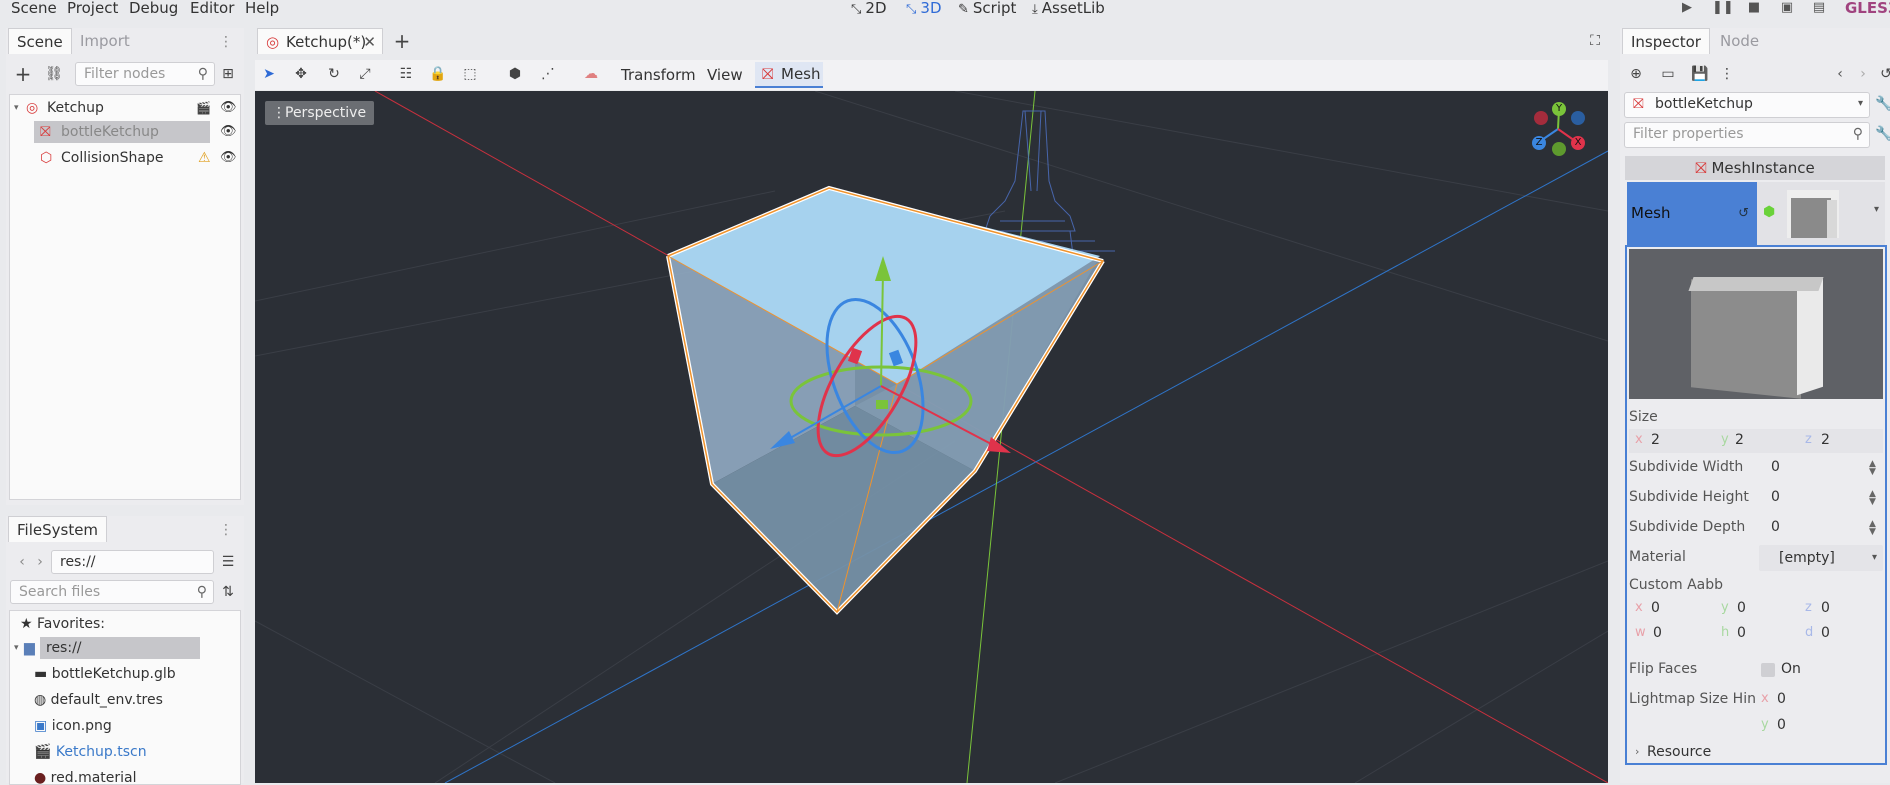  Describe the element at coordinates (1595, 41) in the screenshot. I see `distraction-free-icon: ⛶` at that location.